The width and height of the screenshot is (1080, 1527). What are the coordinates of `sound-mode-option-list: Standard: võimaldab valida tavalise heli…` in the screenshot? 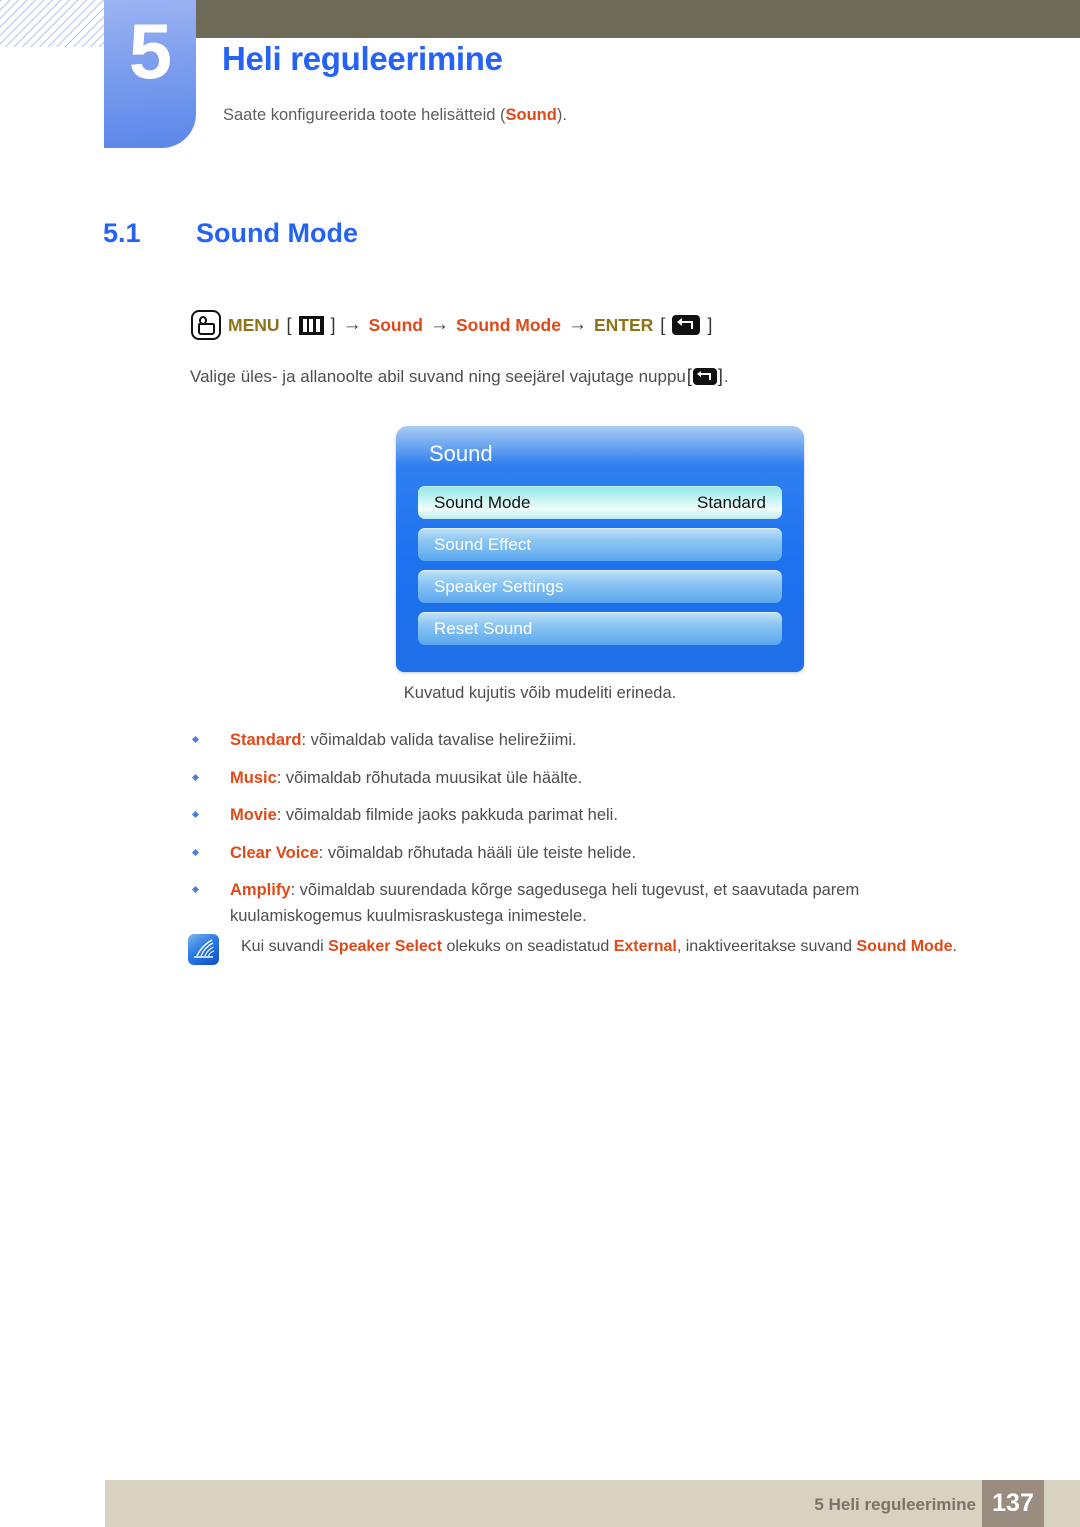 It's located at (590, 834).